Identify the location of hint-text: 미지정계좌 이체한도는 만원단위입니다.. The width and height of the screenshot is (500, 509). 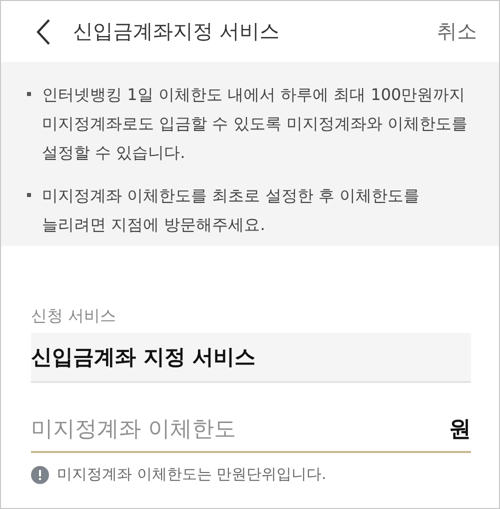
(191, 474).